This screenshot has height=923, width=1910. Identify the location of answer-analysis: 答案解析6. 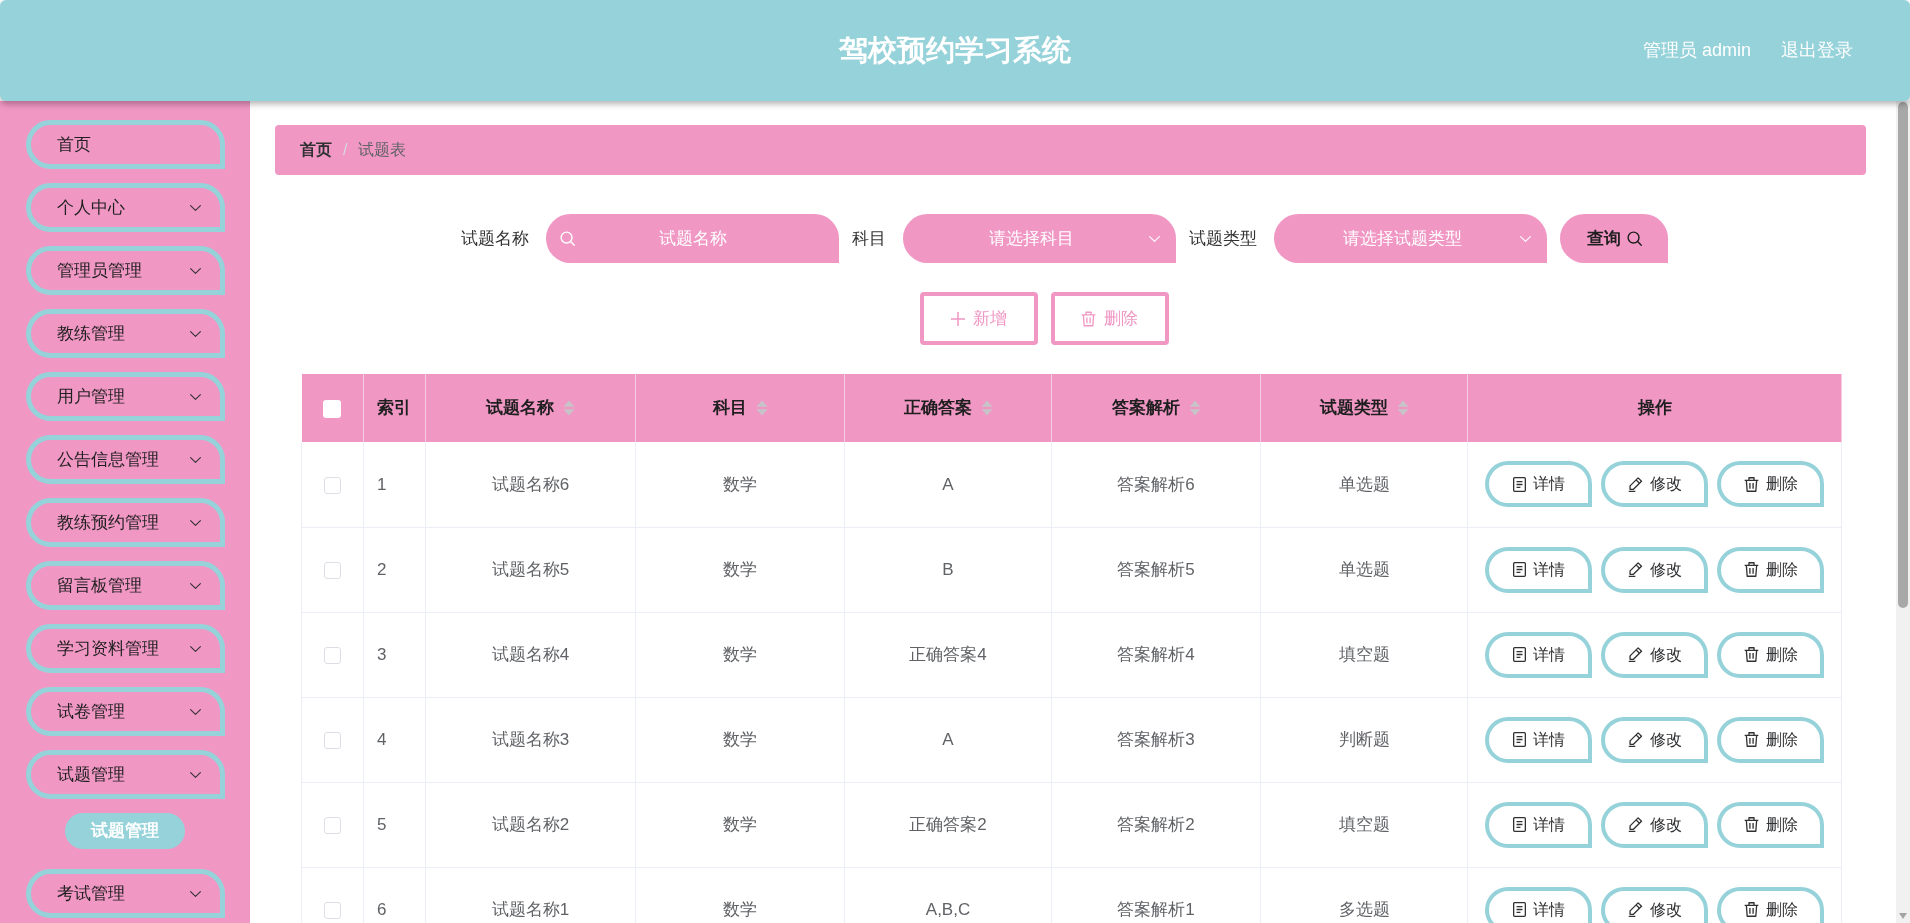
(1156, 484).